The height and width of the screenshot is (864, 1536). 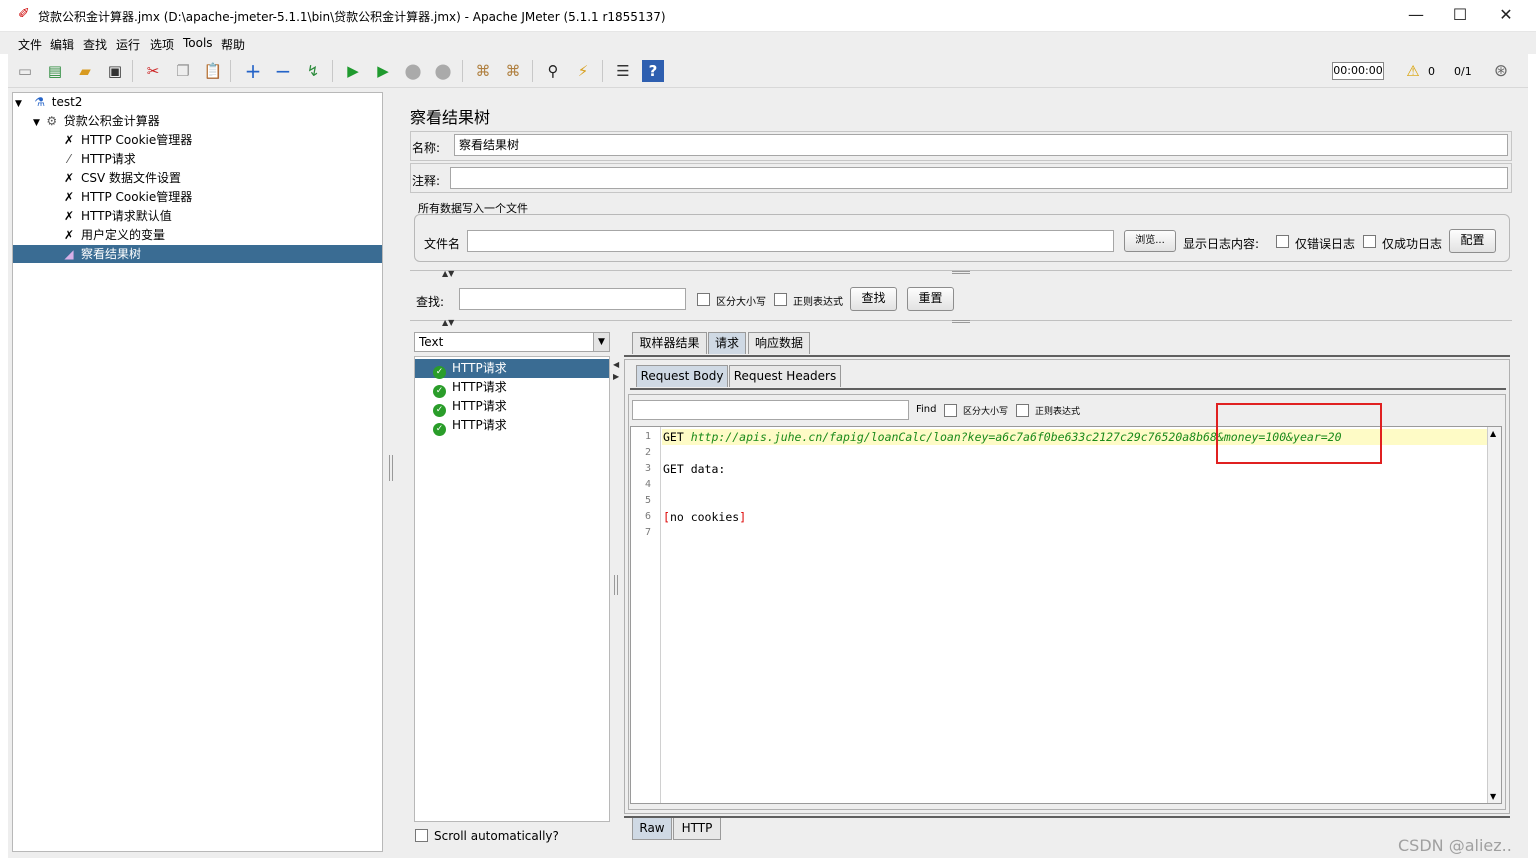 What do you see at coordinates (1494, 615) in the screenshot?
I see `editor-scrollbar: ▲ ▼` at bounding box center [1494, 615].